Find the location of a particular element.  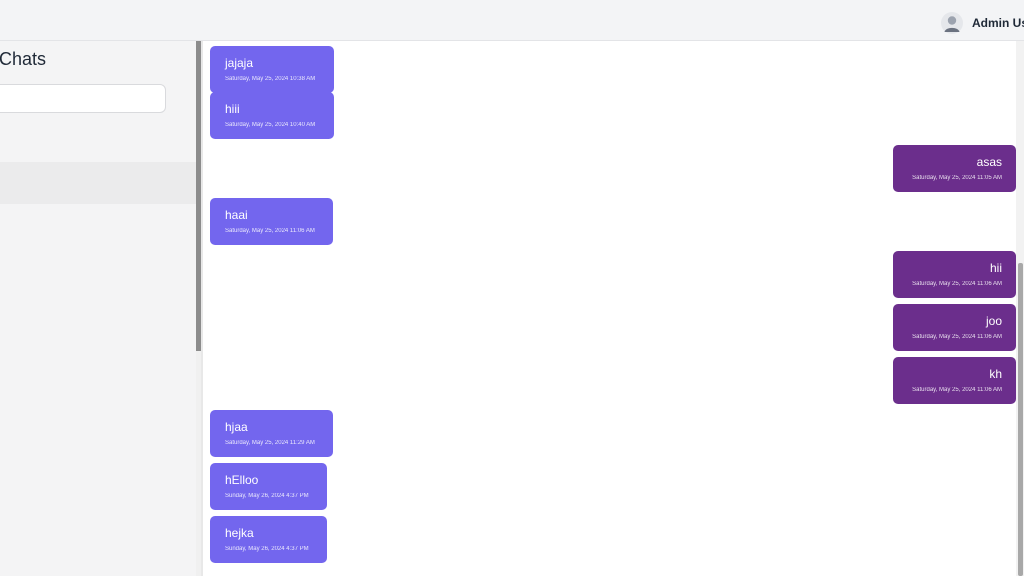

message-text: hElloo is located at coordinates (242, 480).